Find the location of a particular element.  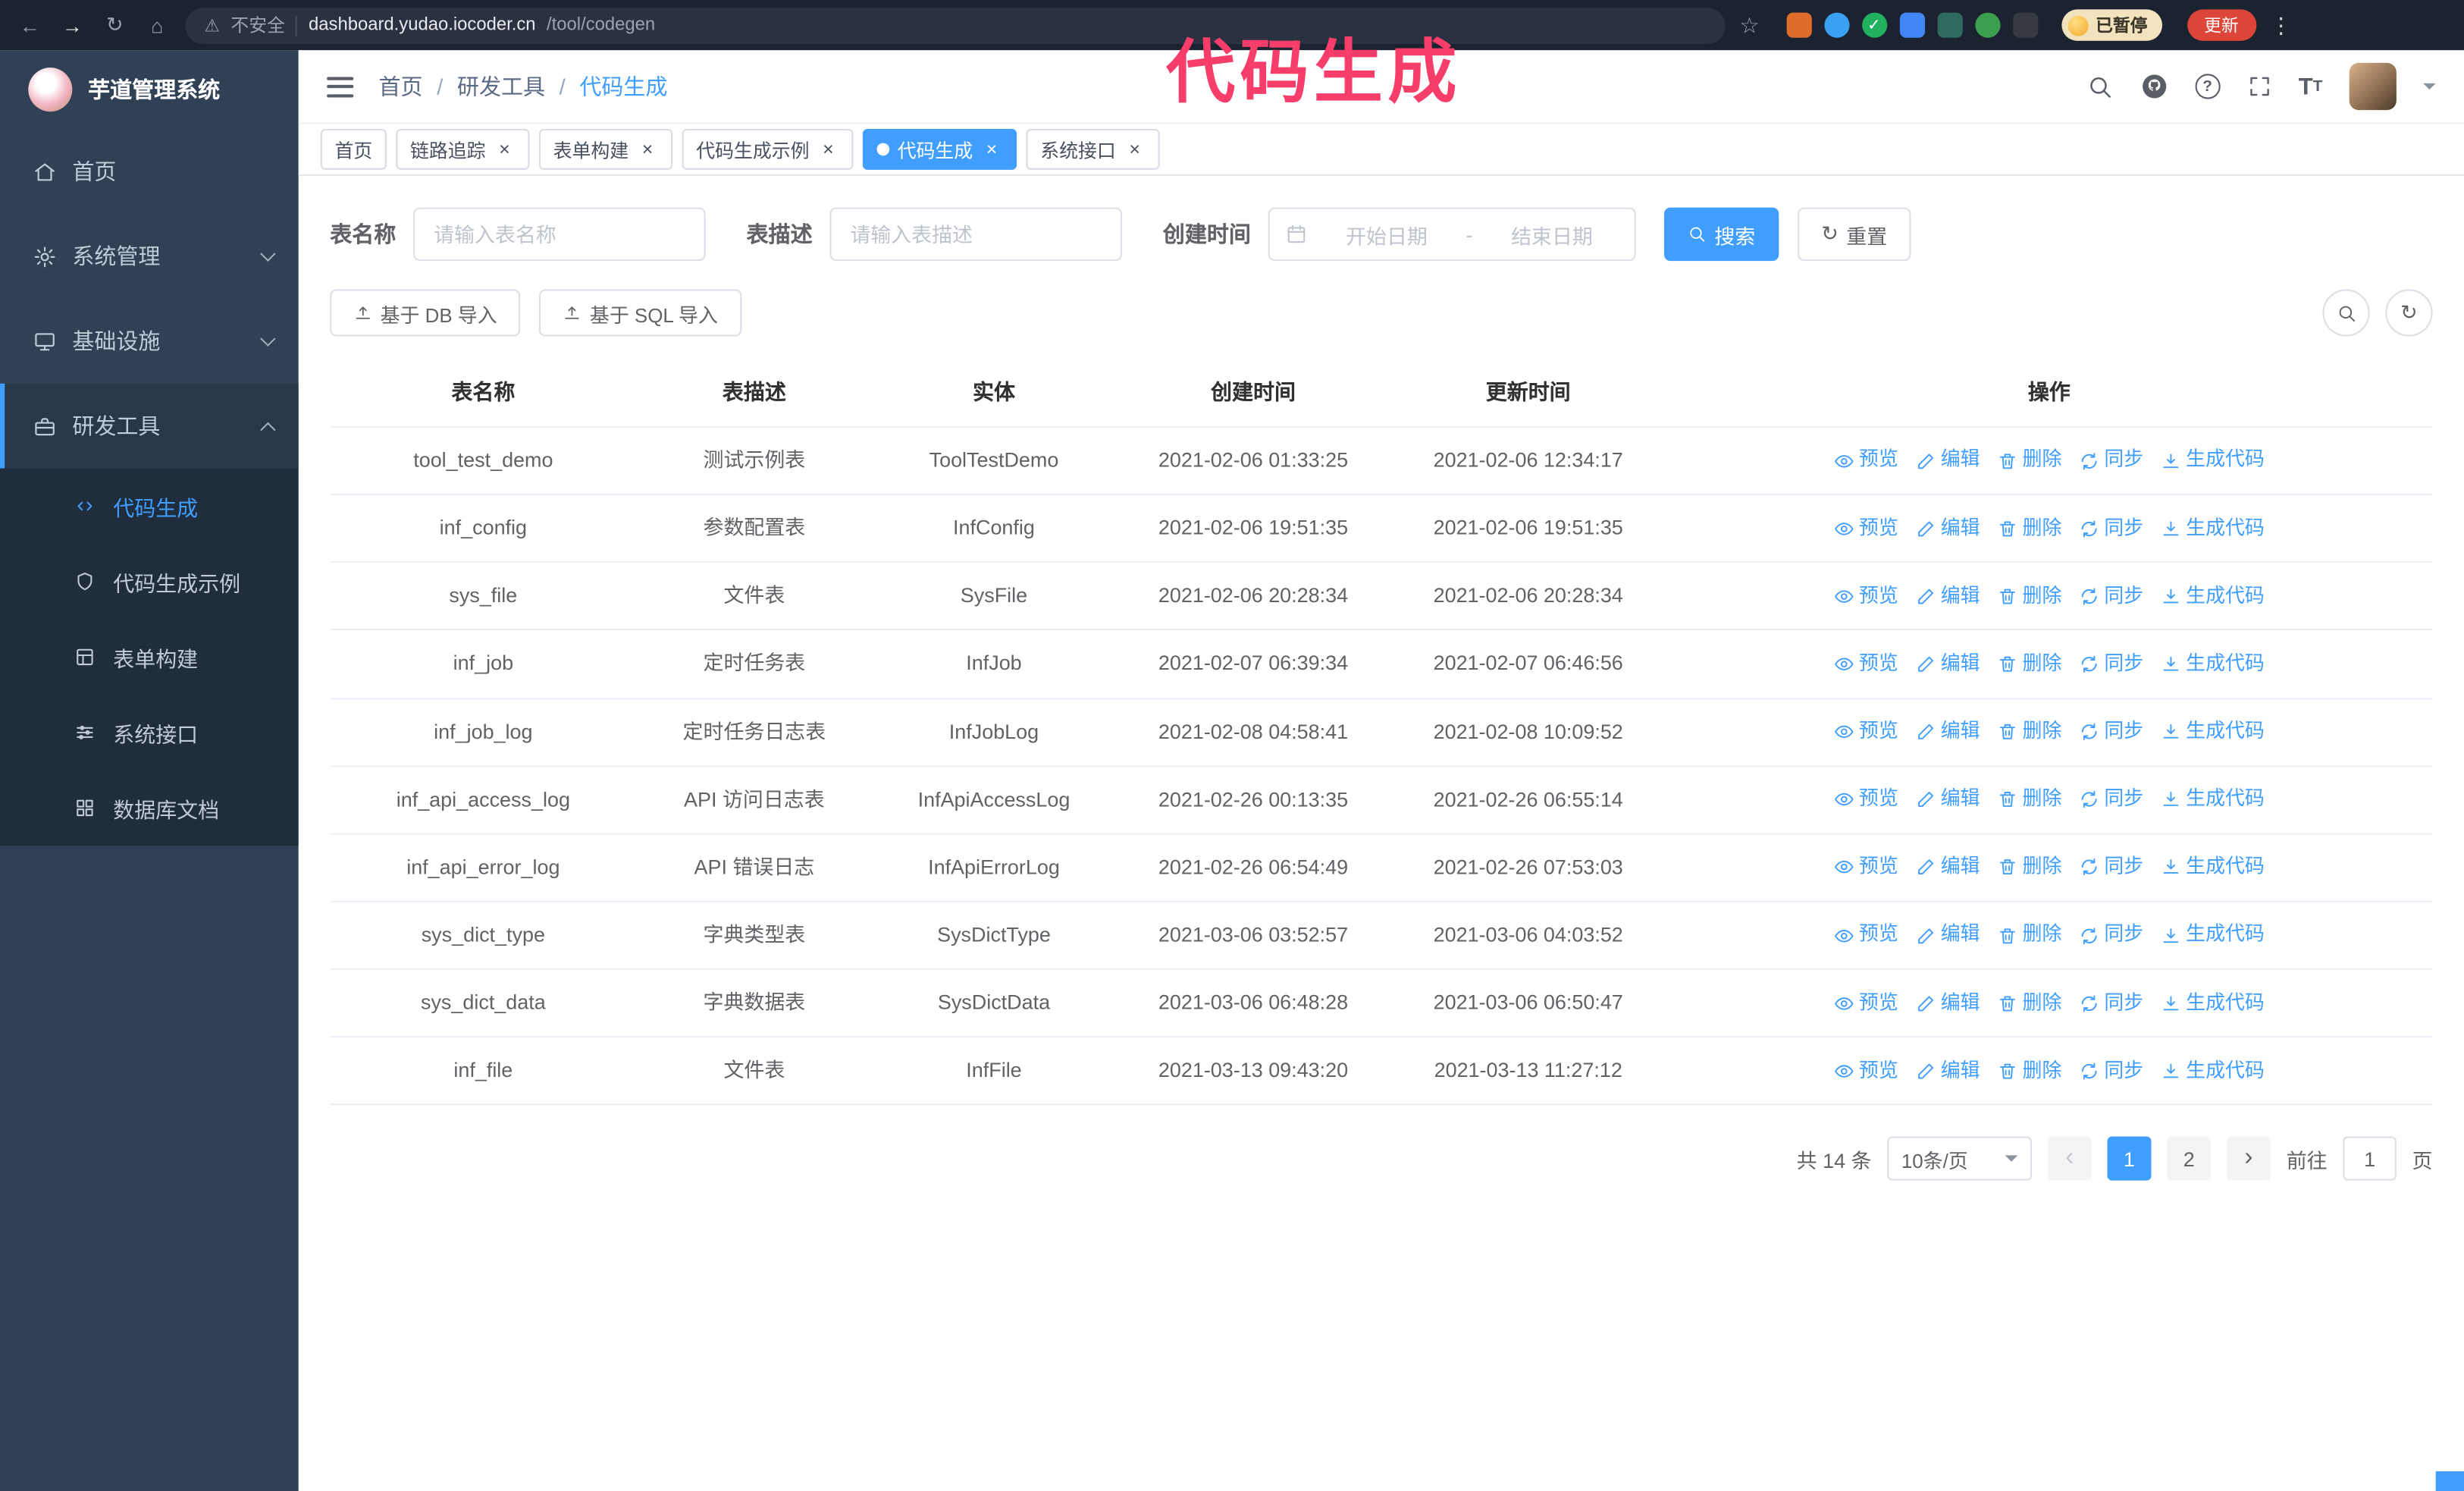

refresh-table-button is located at coordinates (2409, 313).